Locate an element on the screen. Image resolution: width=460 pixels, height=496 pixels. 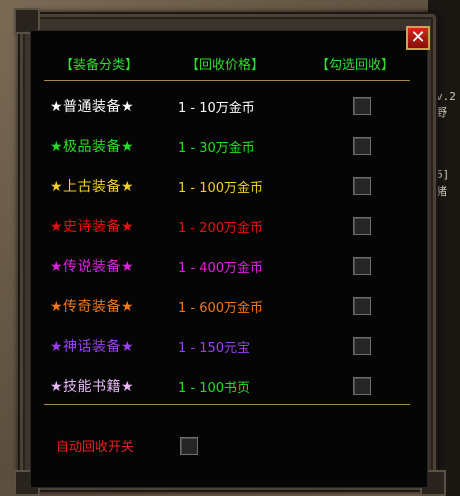
category-label: ★上古装备★ is located at coordinates (92, 187).